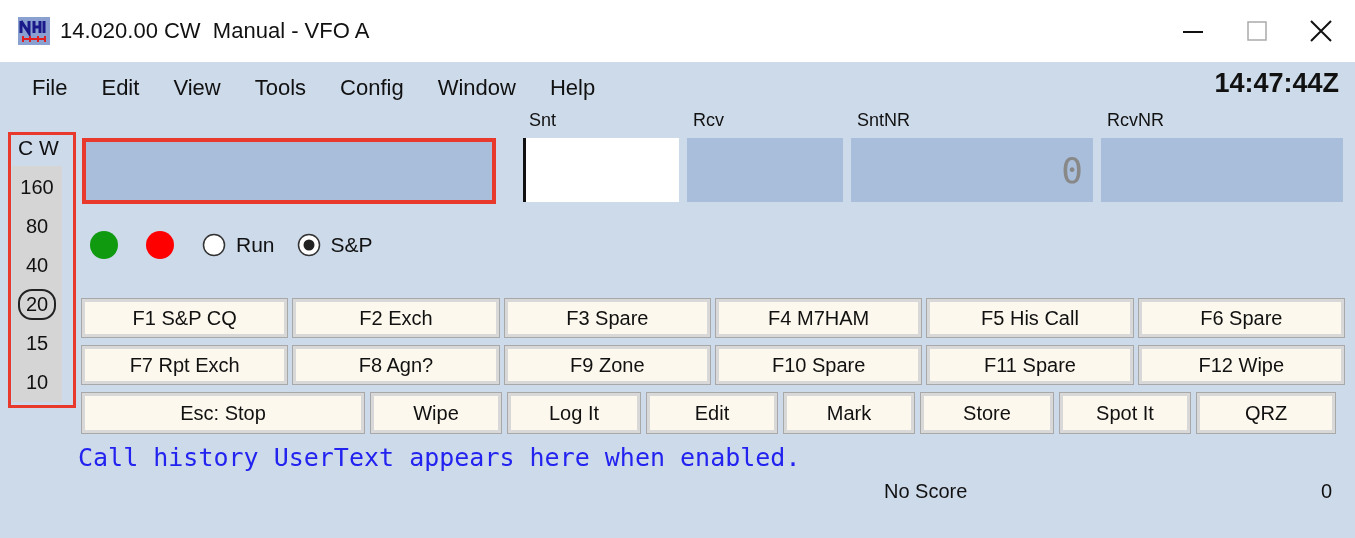  I want to click on field-label: RcvNR, so click(1135, 121).